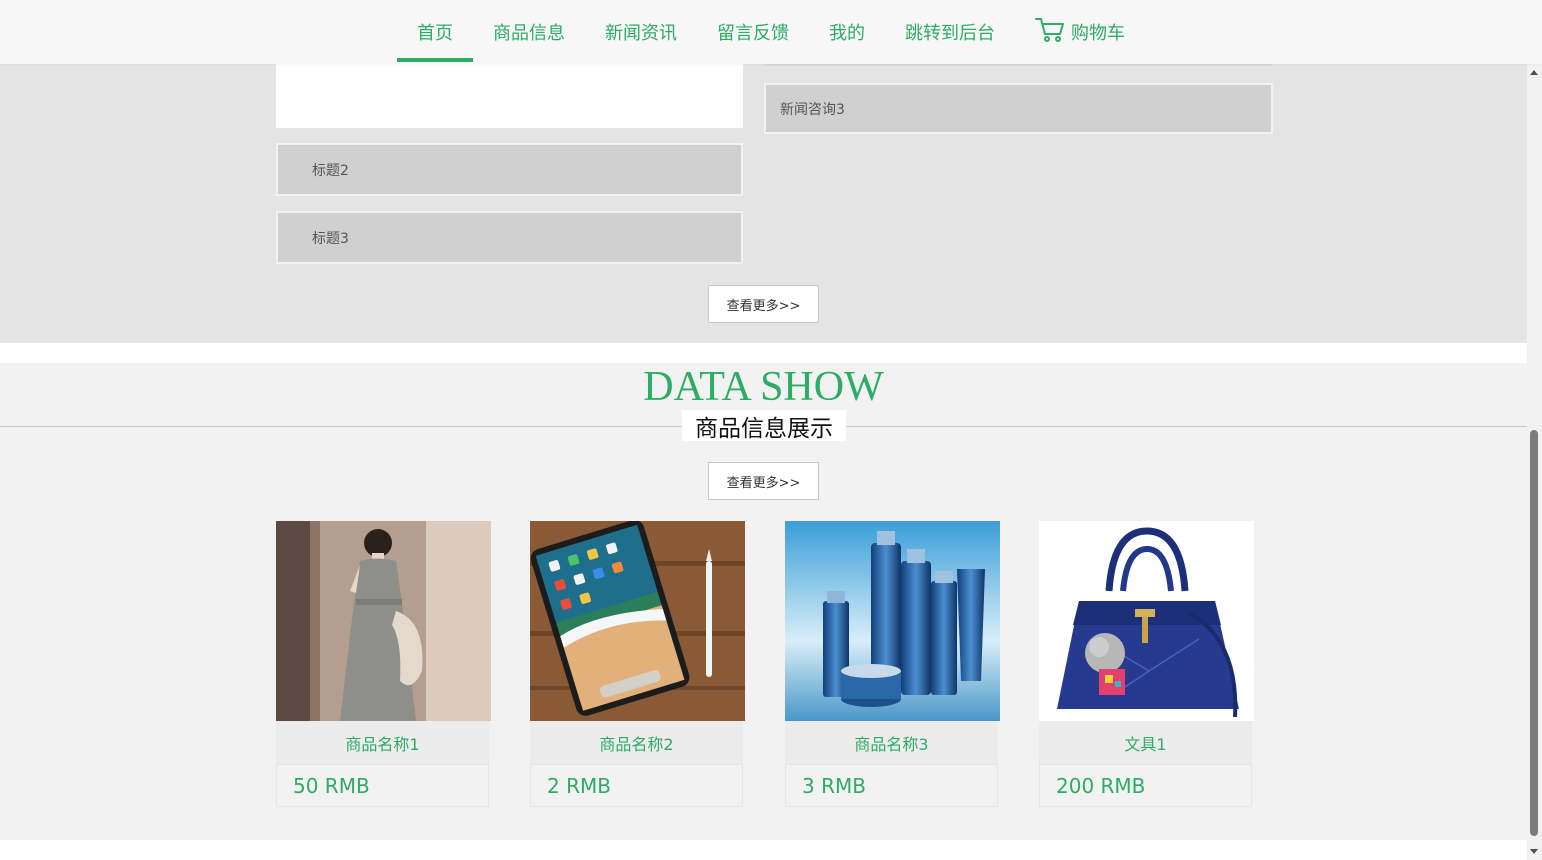 The width and height of the screenshot is (1542, 860). I want to click on cosmetics-photo, so click(892, 621).